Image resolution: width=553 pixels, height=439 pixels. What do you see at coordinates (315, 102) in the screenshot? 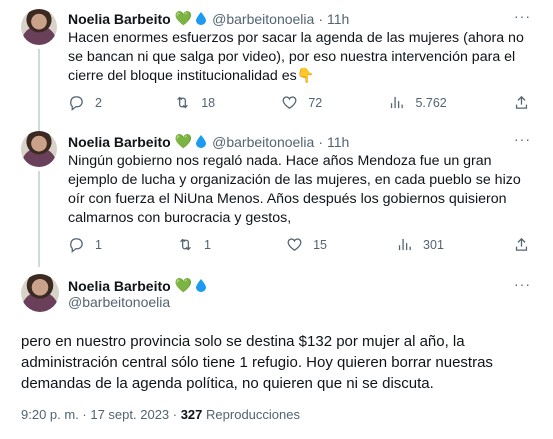
I see `like-count: 72` at bounding box center [315, 102].